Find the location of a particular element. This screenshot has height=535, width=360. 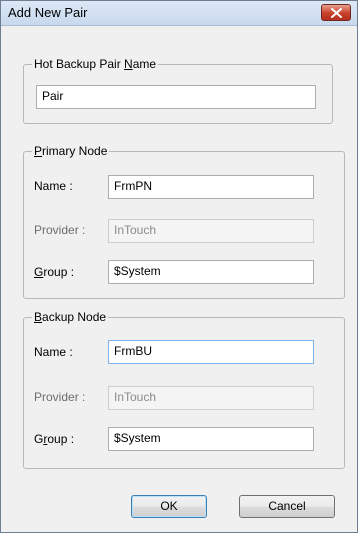

primary-node-legend: Primary Node is located at coordinates (71, 151).